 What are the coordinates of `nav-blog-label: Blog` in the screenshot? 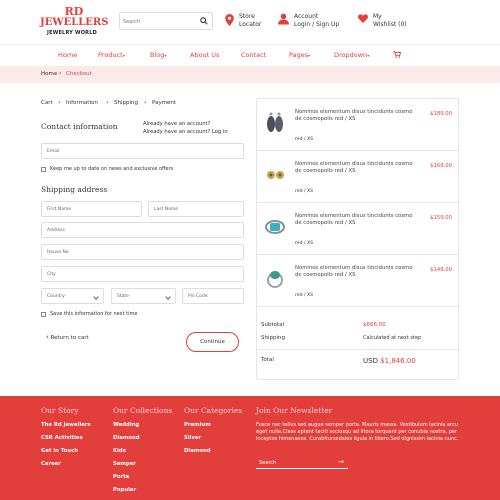 It's located at (157, 55).